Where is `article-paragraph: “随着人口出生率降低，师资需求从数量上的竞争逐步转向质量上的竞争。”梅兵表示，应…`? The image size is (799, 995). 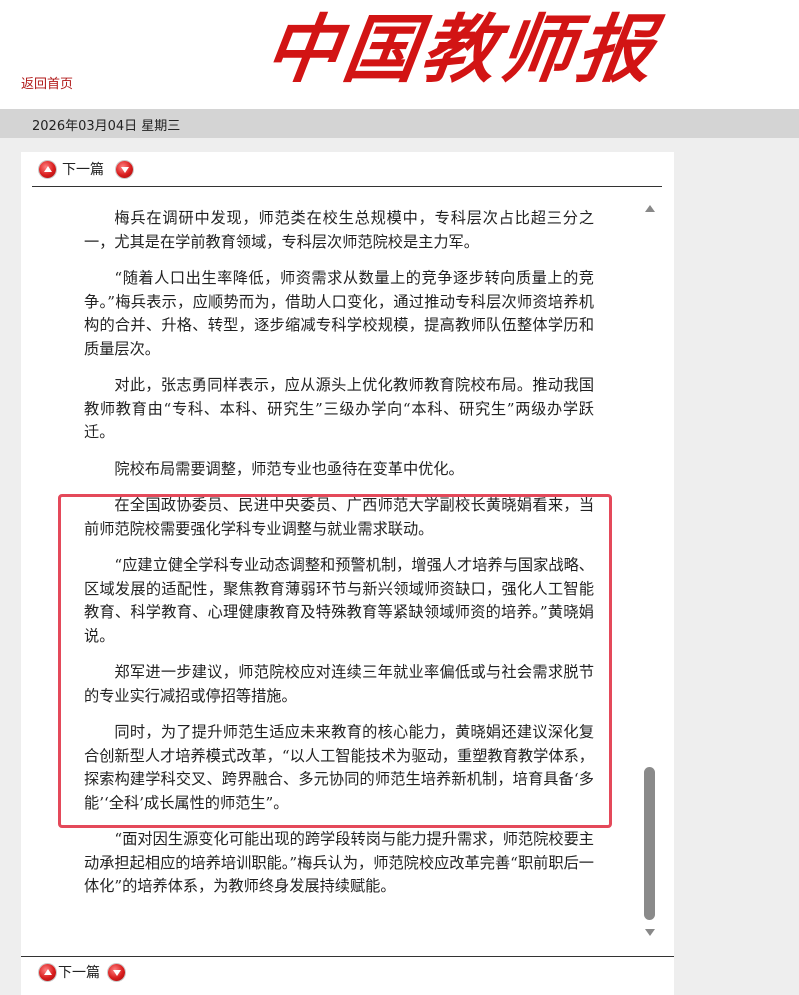 article-paragraph: “随着人口出生率降低，师资需求从数量上的竞争逐步转向质量上的竞争。”梅兵表示，应… is located at coordinates (339, 313).